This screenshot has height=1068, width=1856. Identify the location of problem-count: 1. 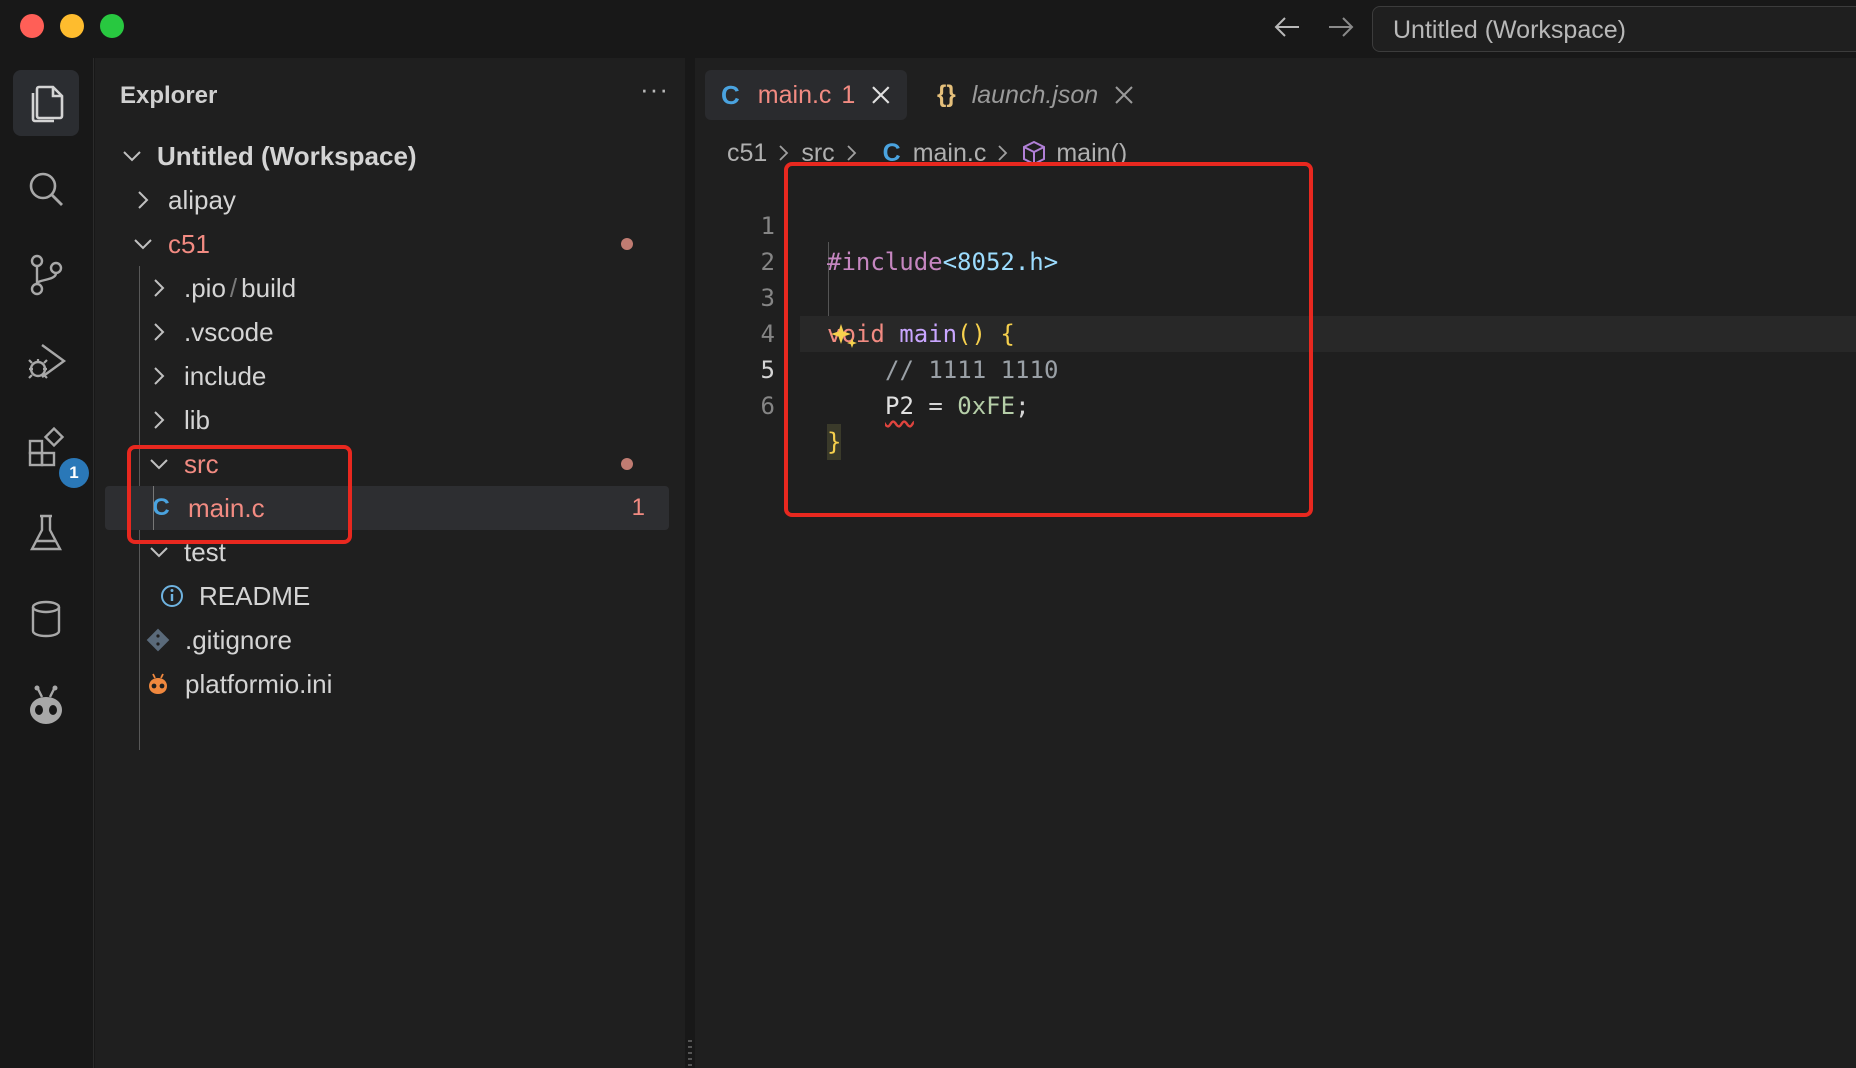
(638, 507).